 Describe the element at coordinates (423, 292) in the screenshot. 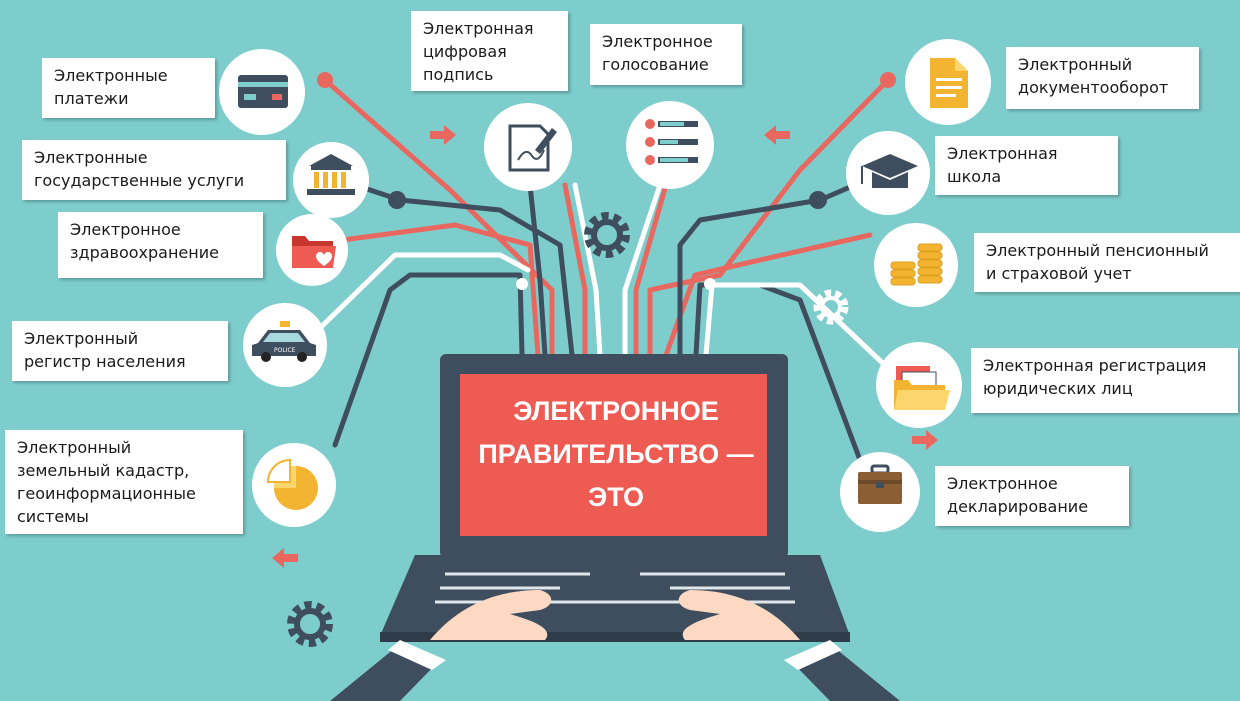

I see `connector-line` at that location.